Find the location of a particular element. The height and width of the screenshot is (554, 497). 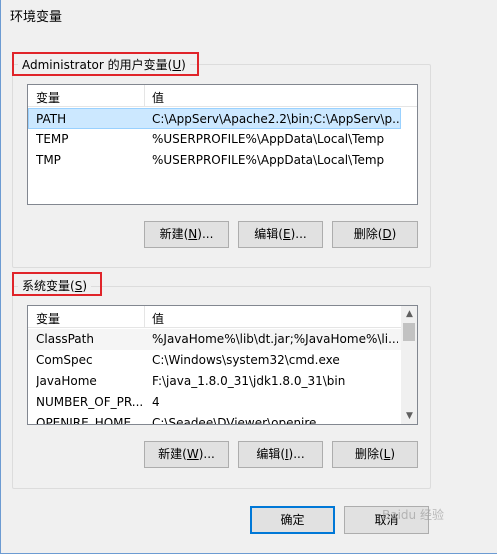

row-value: C:\Seadee\DViewer\openire is located at coordinates (234, 420).